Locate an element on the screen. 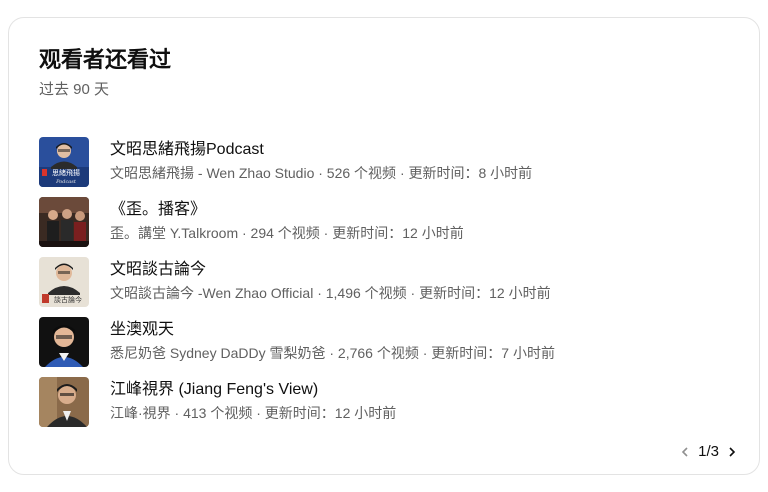  next-page-button is located at coordinates (732, 452).